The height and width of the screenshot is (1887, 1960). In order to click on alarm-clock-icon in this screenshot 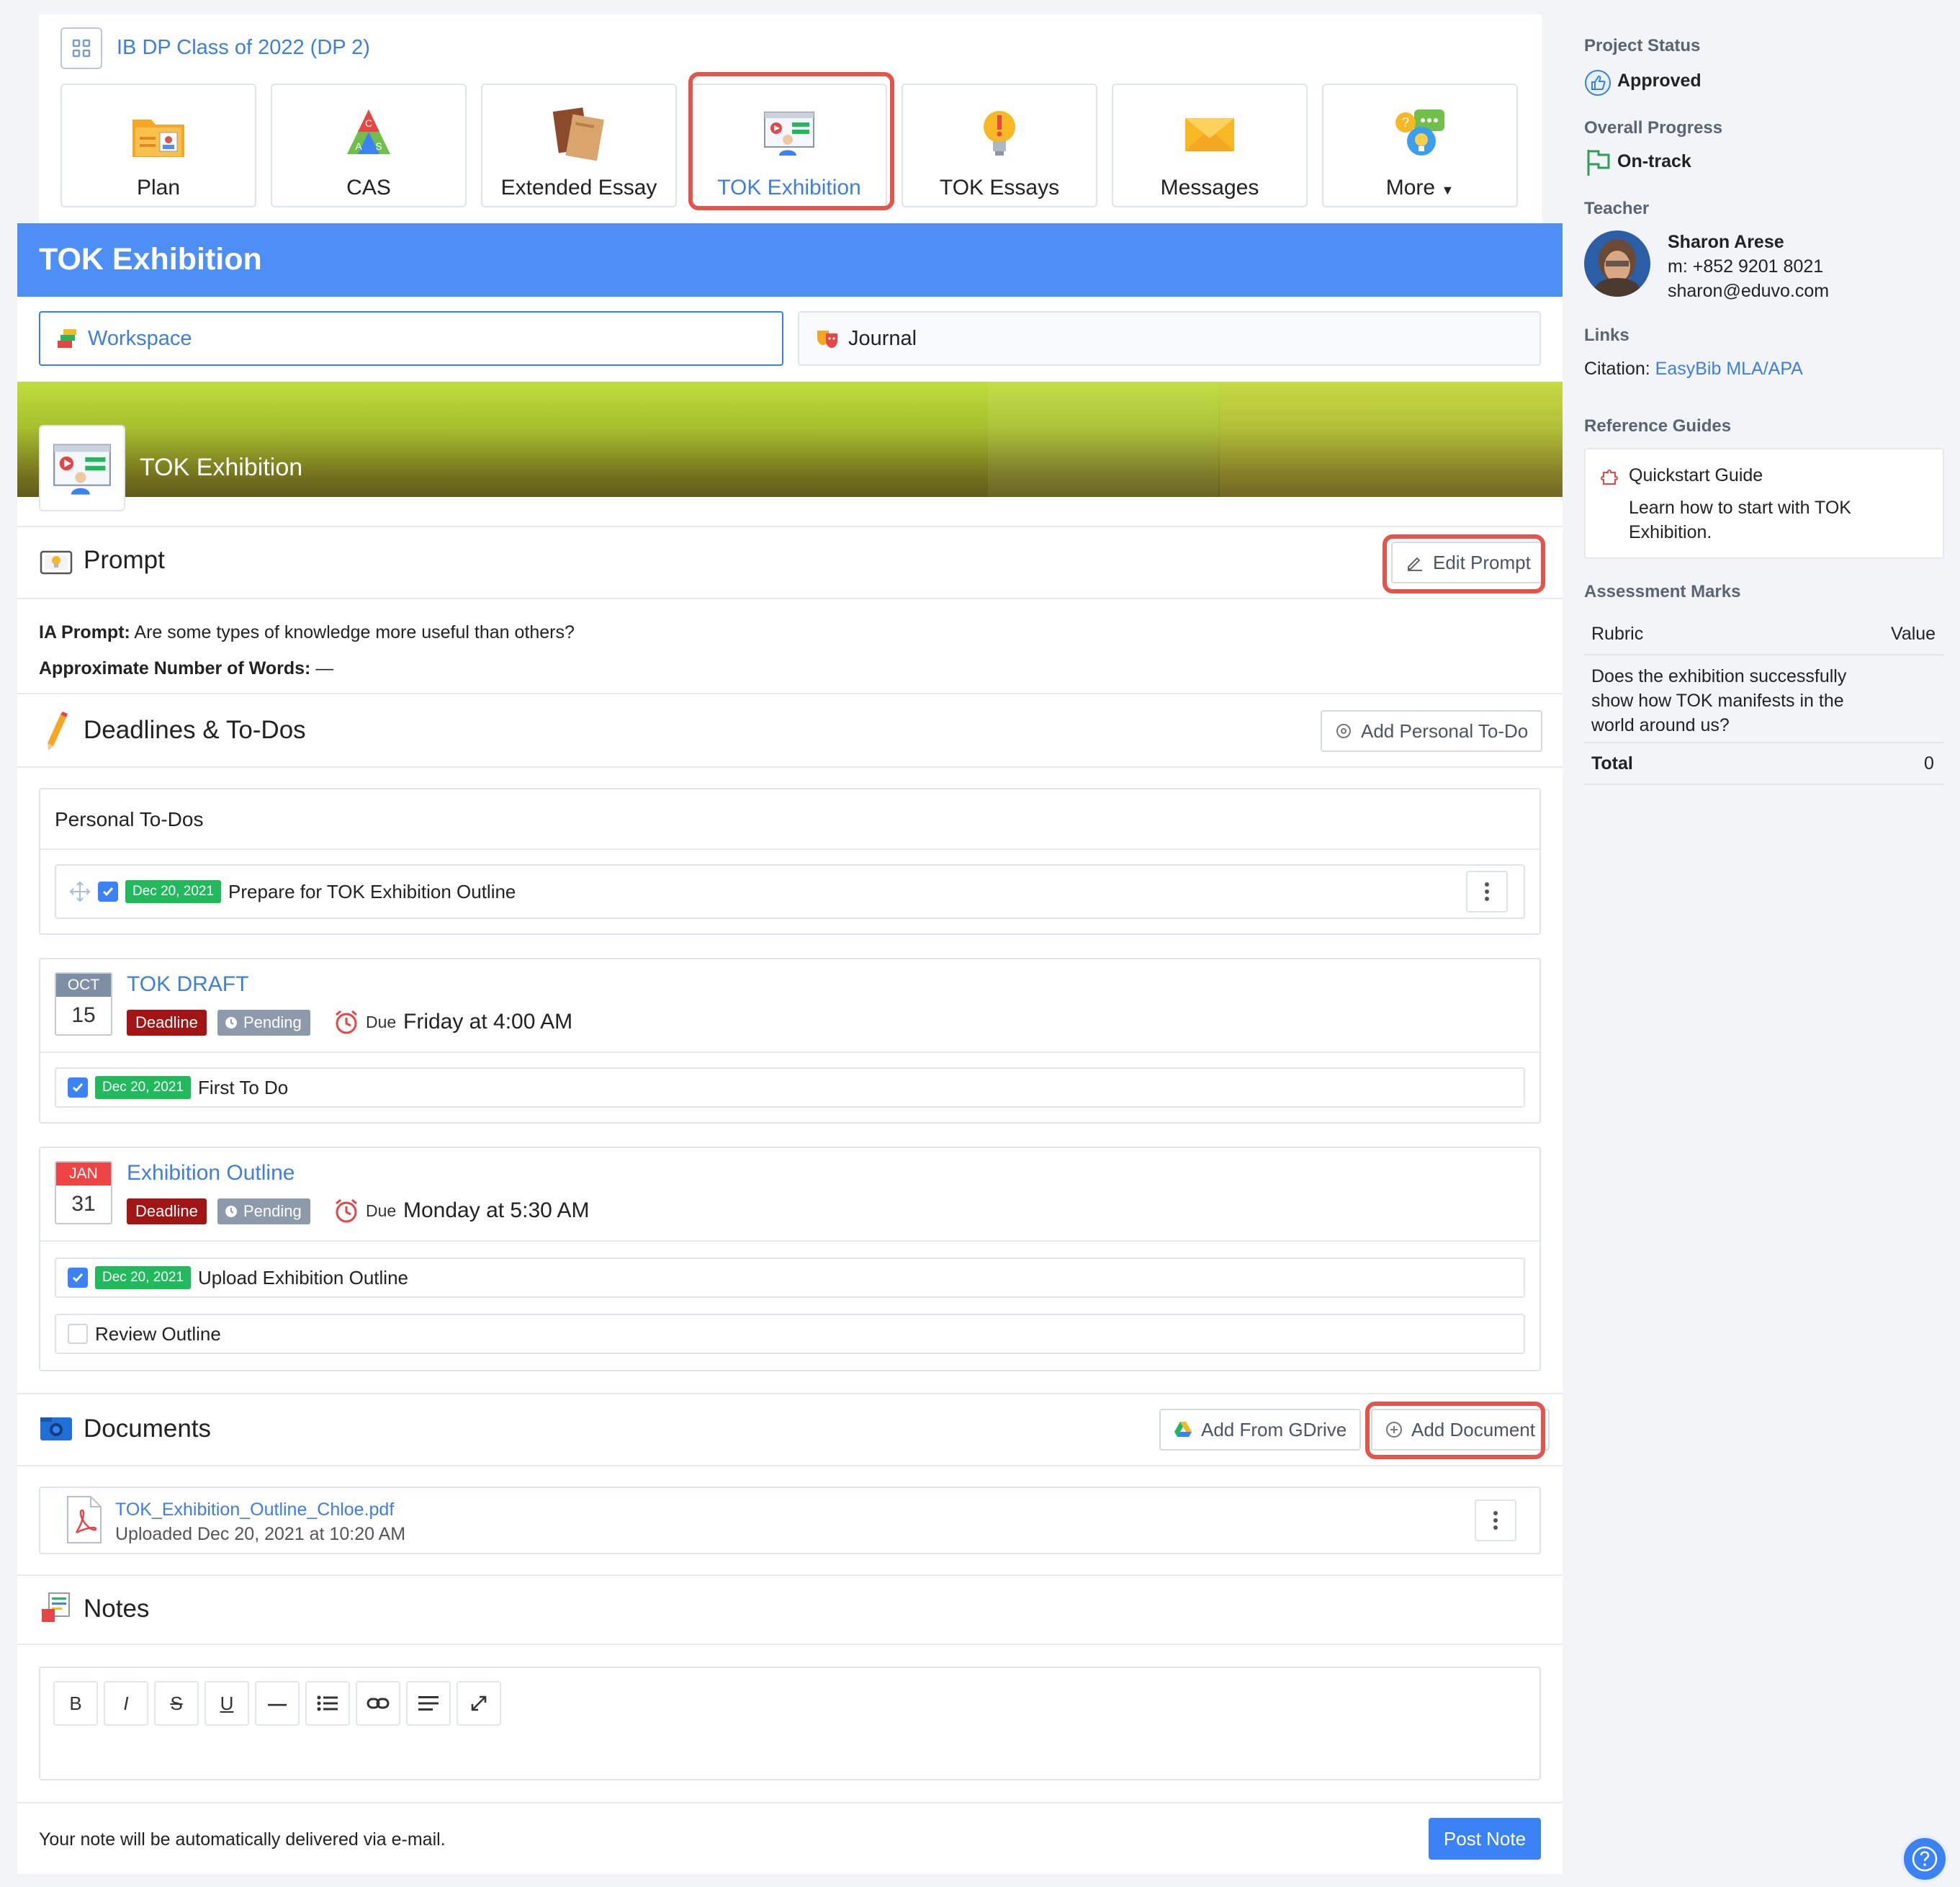, I will do `click(347, 1022)`.